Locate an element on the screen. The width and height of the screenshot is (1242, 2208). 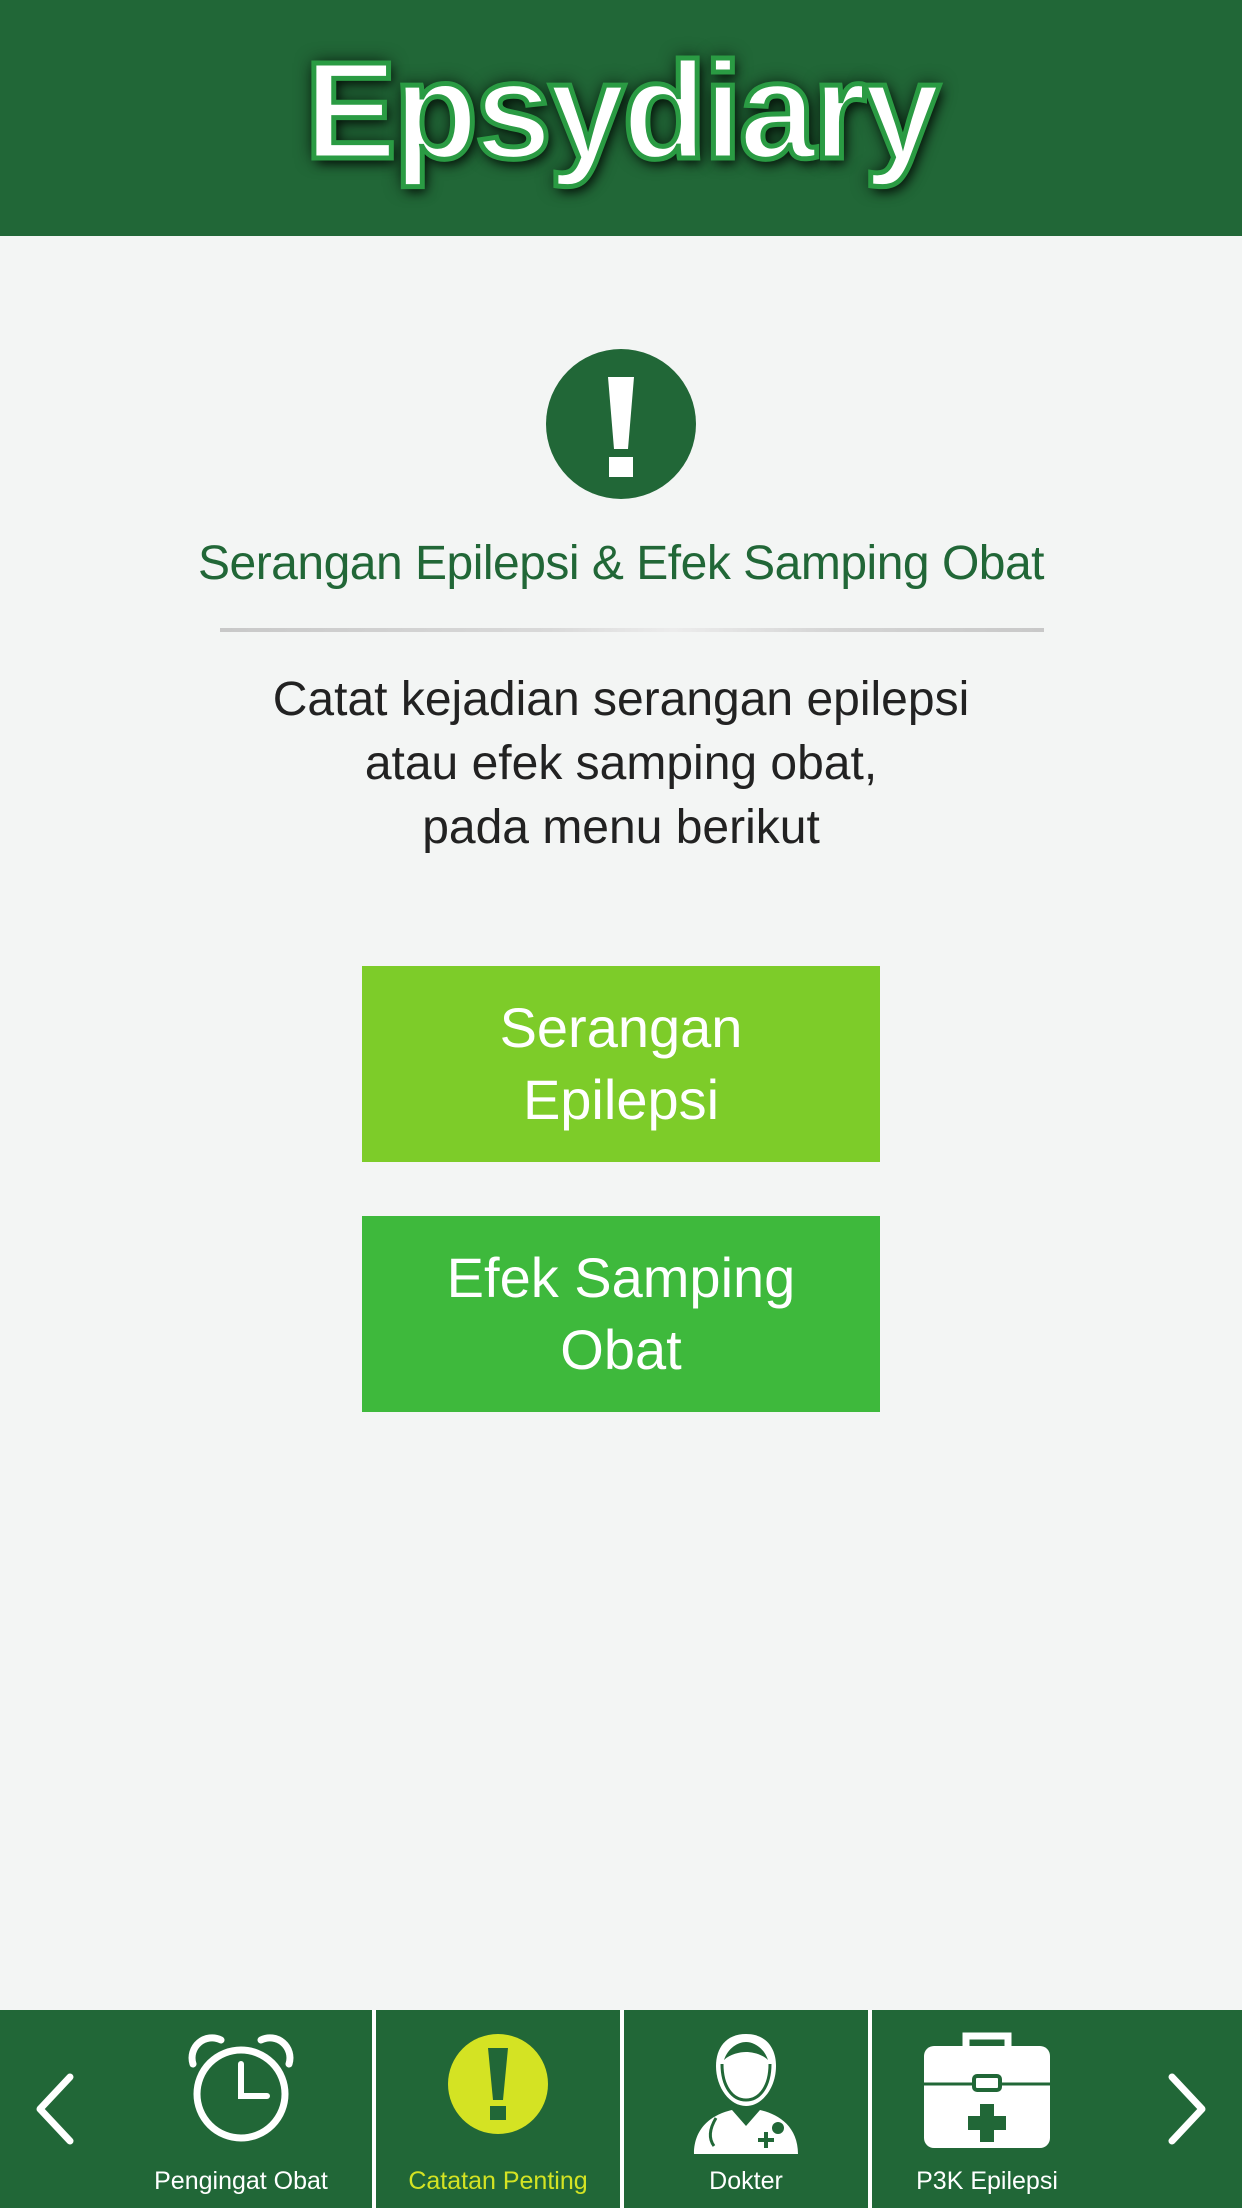
seizure-button-label: Serangan is located at coordinates (621, 1027).